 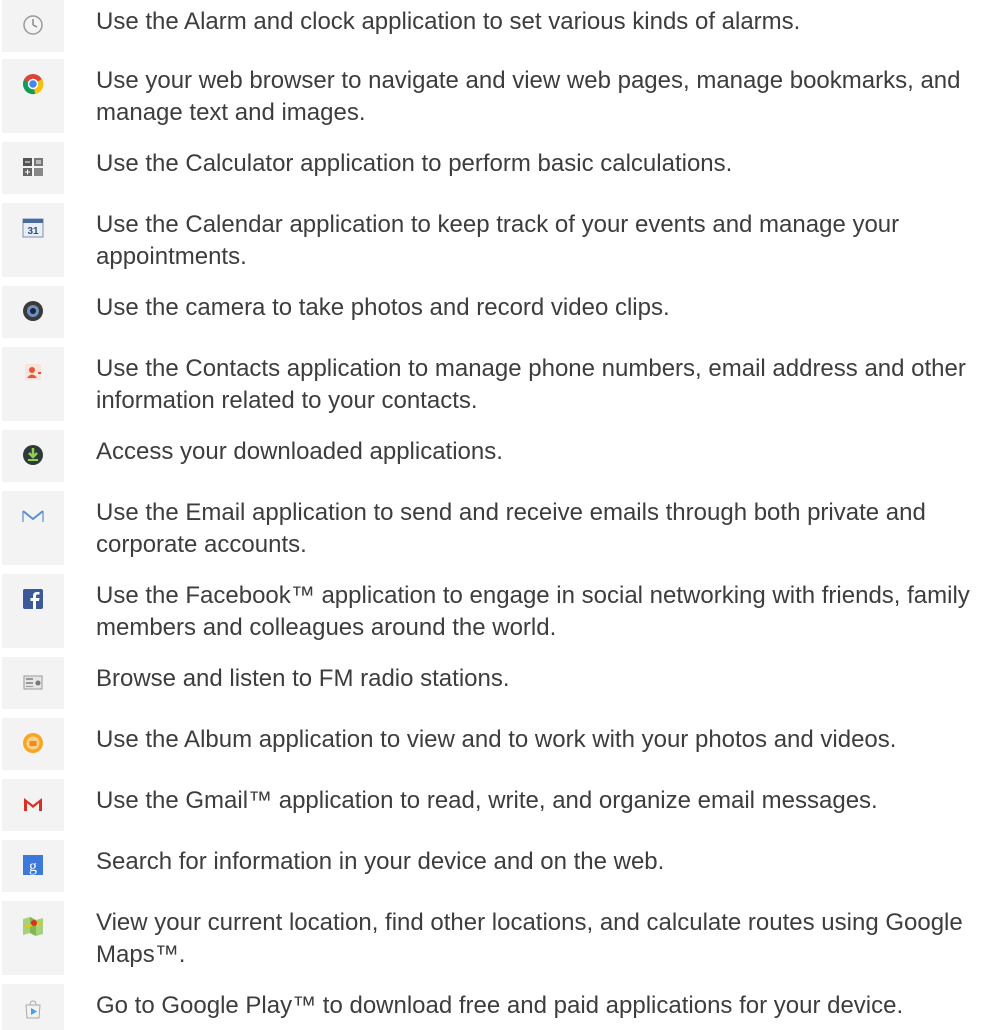 I want to click on icon-cell: g, so click(x=33, y=866).